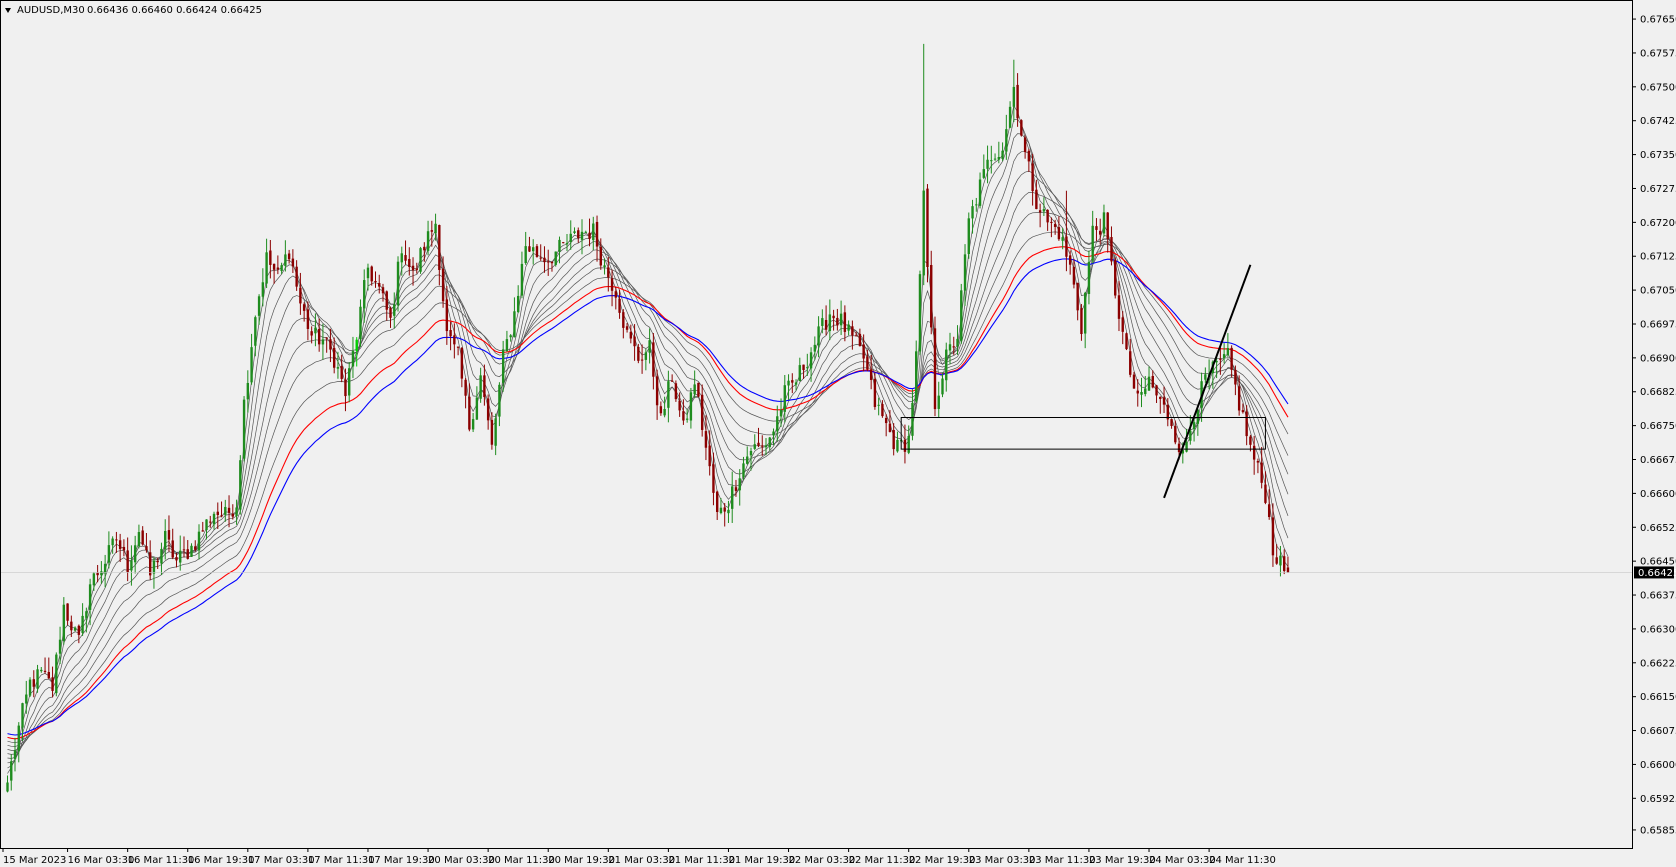 This screenshot has width=1676, height=867. I want to click on price-tick-label: 0.66900, so click(1658, 358).